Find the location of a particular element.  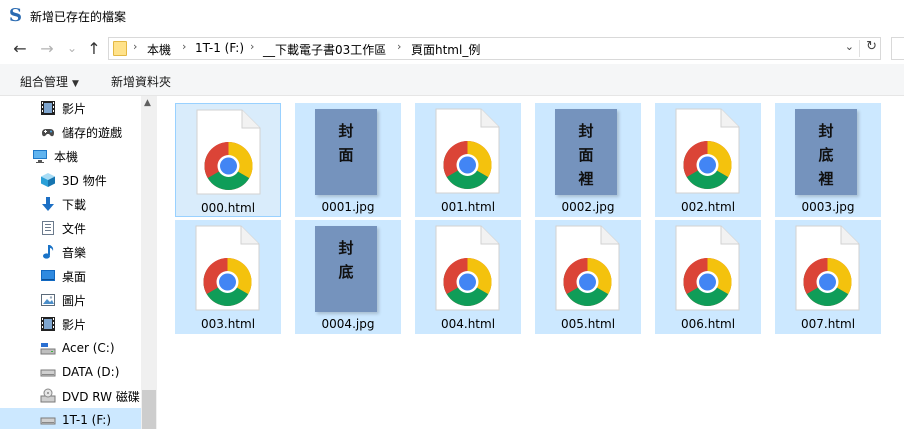

sidebar-item-pictures: 圖片 is located at coordinates (70, 300).